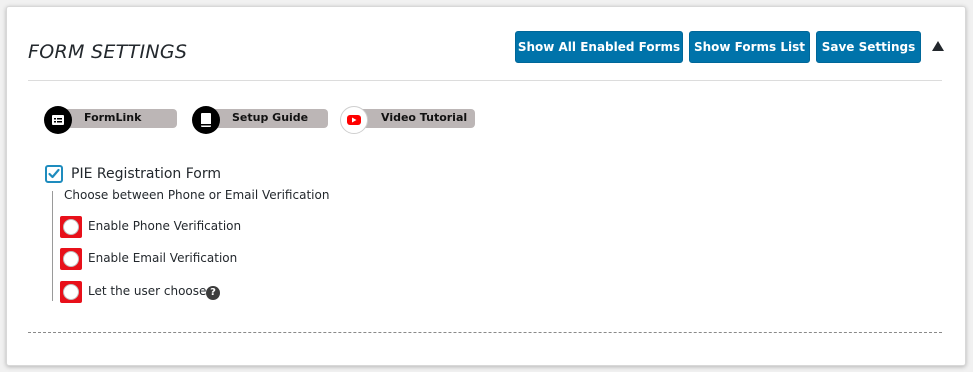 This screenshot has height=372, width=973. Describe the element at coordinates (206, 120) in the screenshot. I see `document-icon` at that location.